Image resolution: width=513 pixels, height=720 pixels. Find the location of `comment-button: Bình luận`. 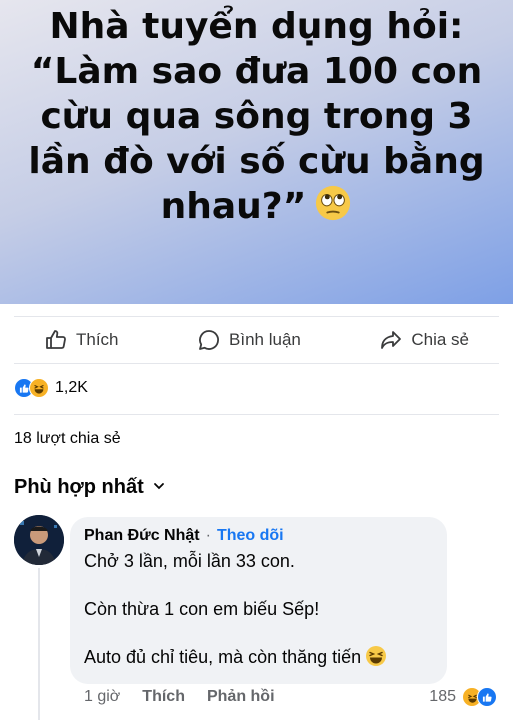

comment-button: Bình luận is located at coordinates (249, 340).